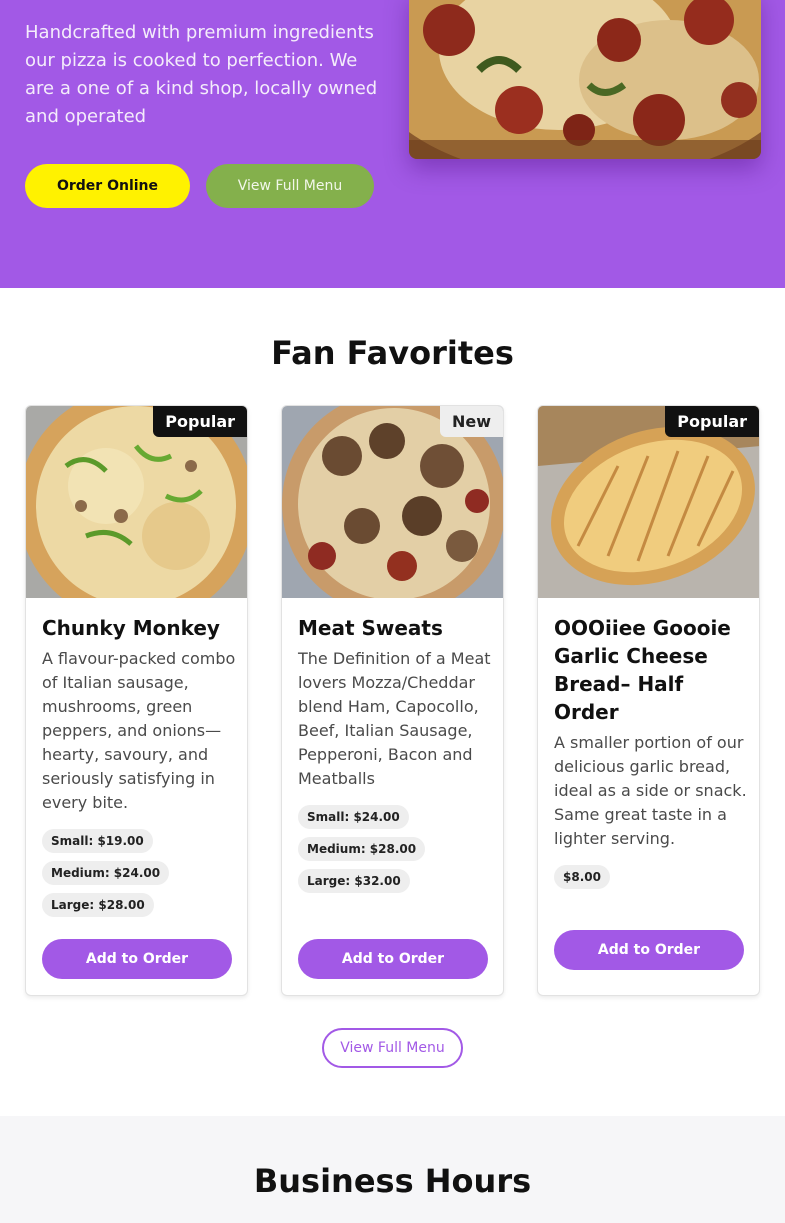 This screenshot has width=785, height=1223. I want to click on price-tag: Small: $19.00, so click(97, 841).